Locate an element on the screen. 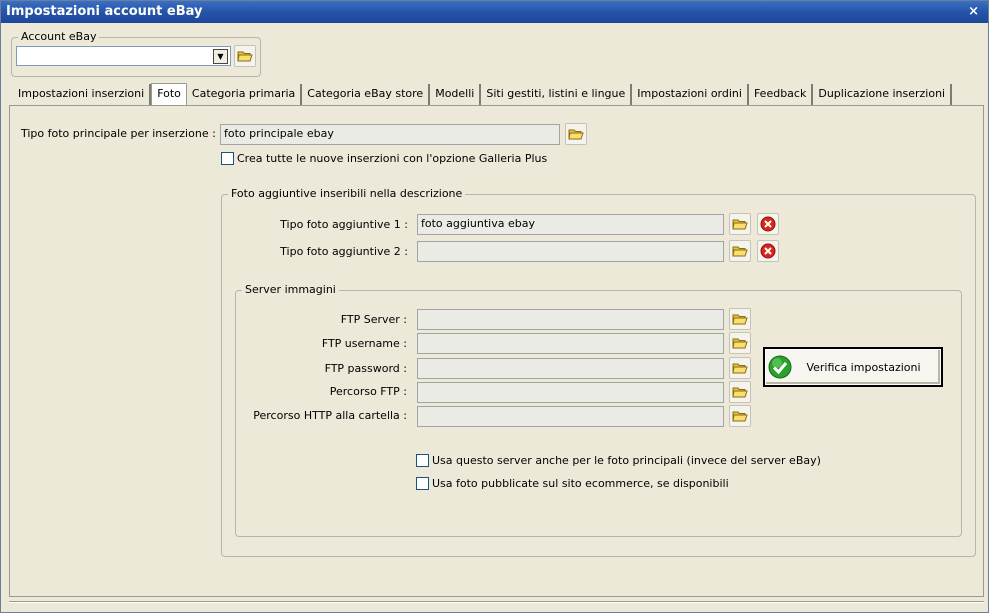 The image size is (989, 613). use-ecommerce-checkbox is located at coordinates (422, 483).